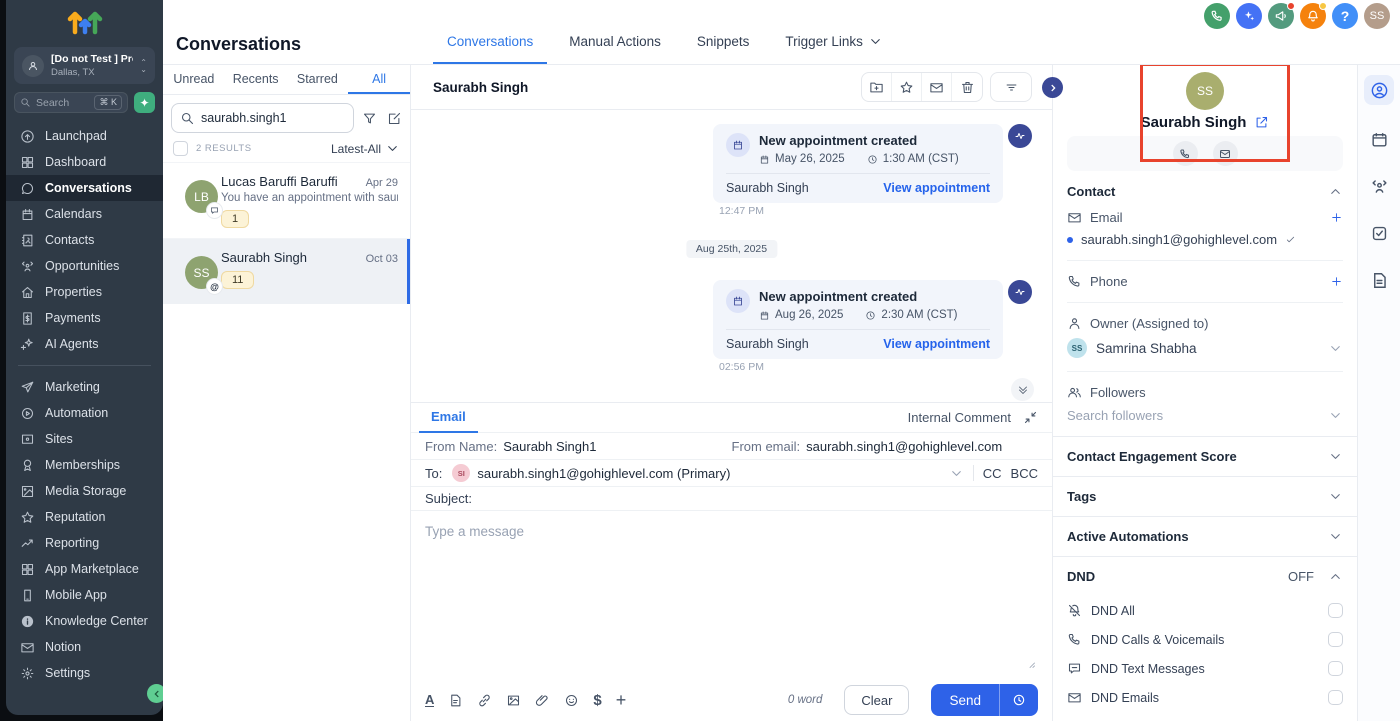 This screenshot has height=721, width=1400. What do you see at coordinates (84, 136) in the screenshot?
I see `sidebar-item-launchpad: Launchpad` at bounding box center [84, 136].